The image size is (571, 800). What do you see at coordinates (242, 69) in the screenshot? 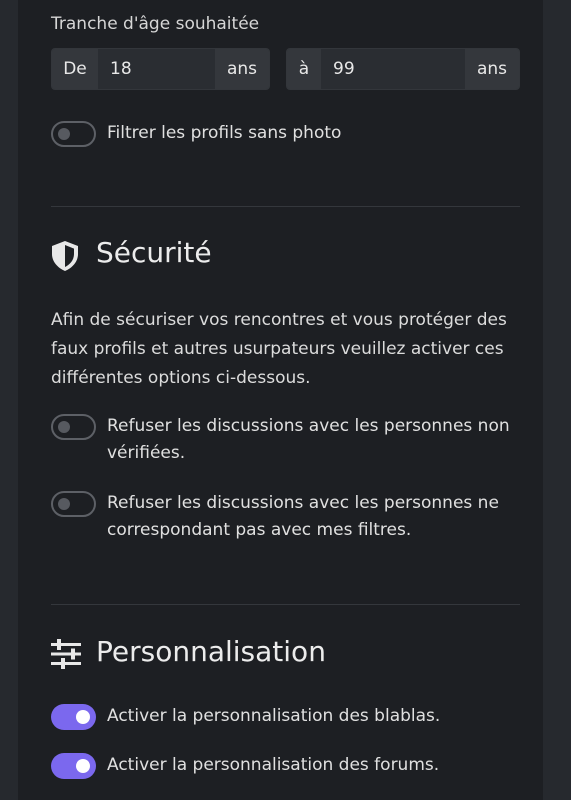
I see `age-from-suffix: ans` at bounding box center [242, 69].